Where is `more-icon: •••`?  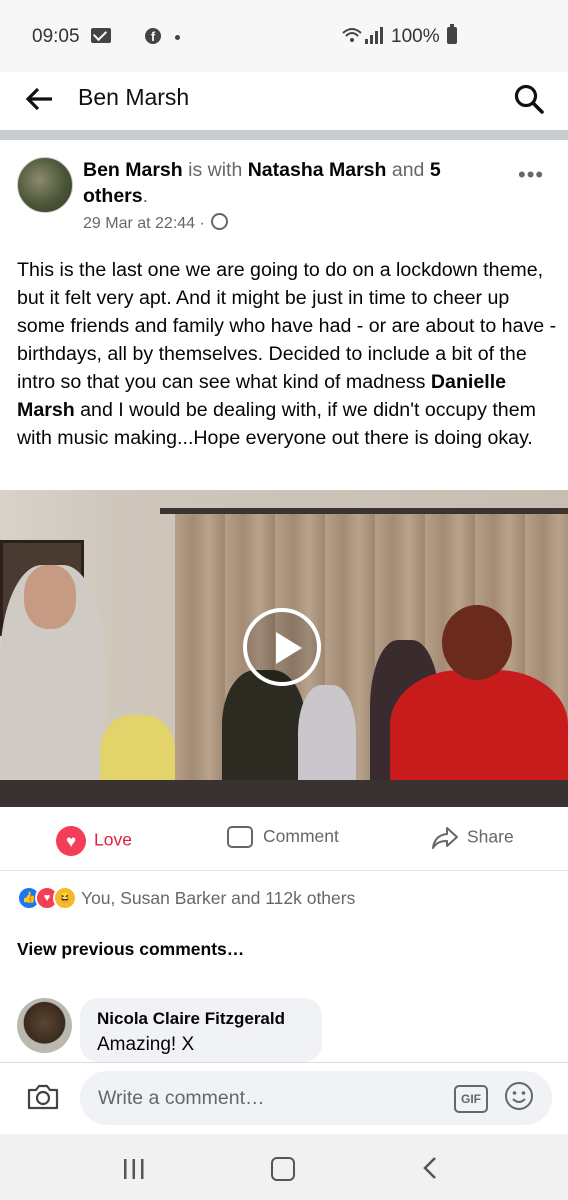
more-icon: ••• is located at coordinates (531, 175).